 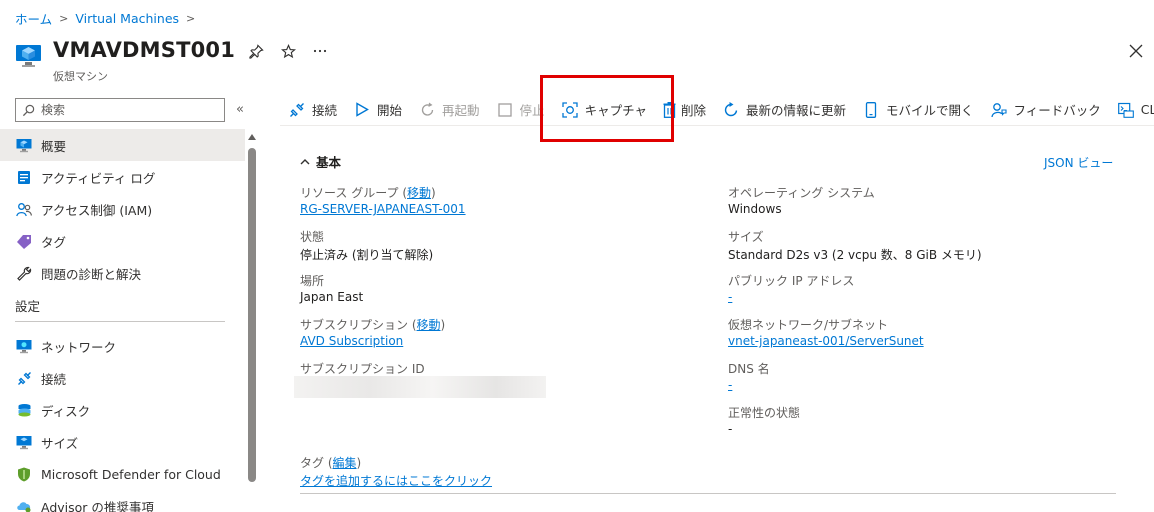 I want to click on sidebar-item-disks: ディスク, so click(x=122, y=410).